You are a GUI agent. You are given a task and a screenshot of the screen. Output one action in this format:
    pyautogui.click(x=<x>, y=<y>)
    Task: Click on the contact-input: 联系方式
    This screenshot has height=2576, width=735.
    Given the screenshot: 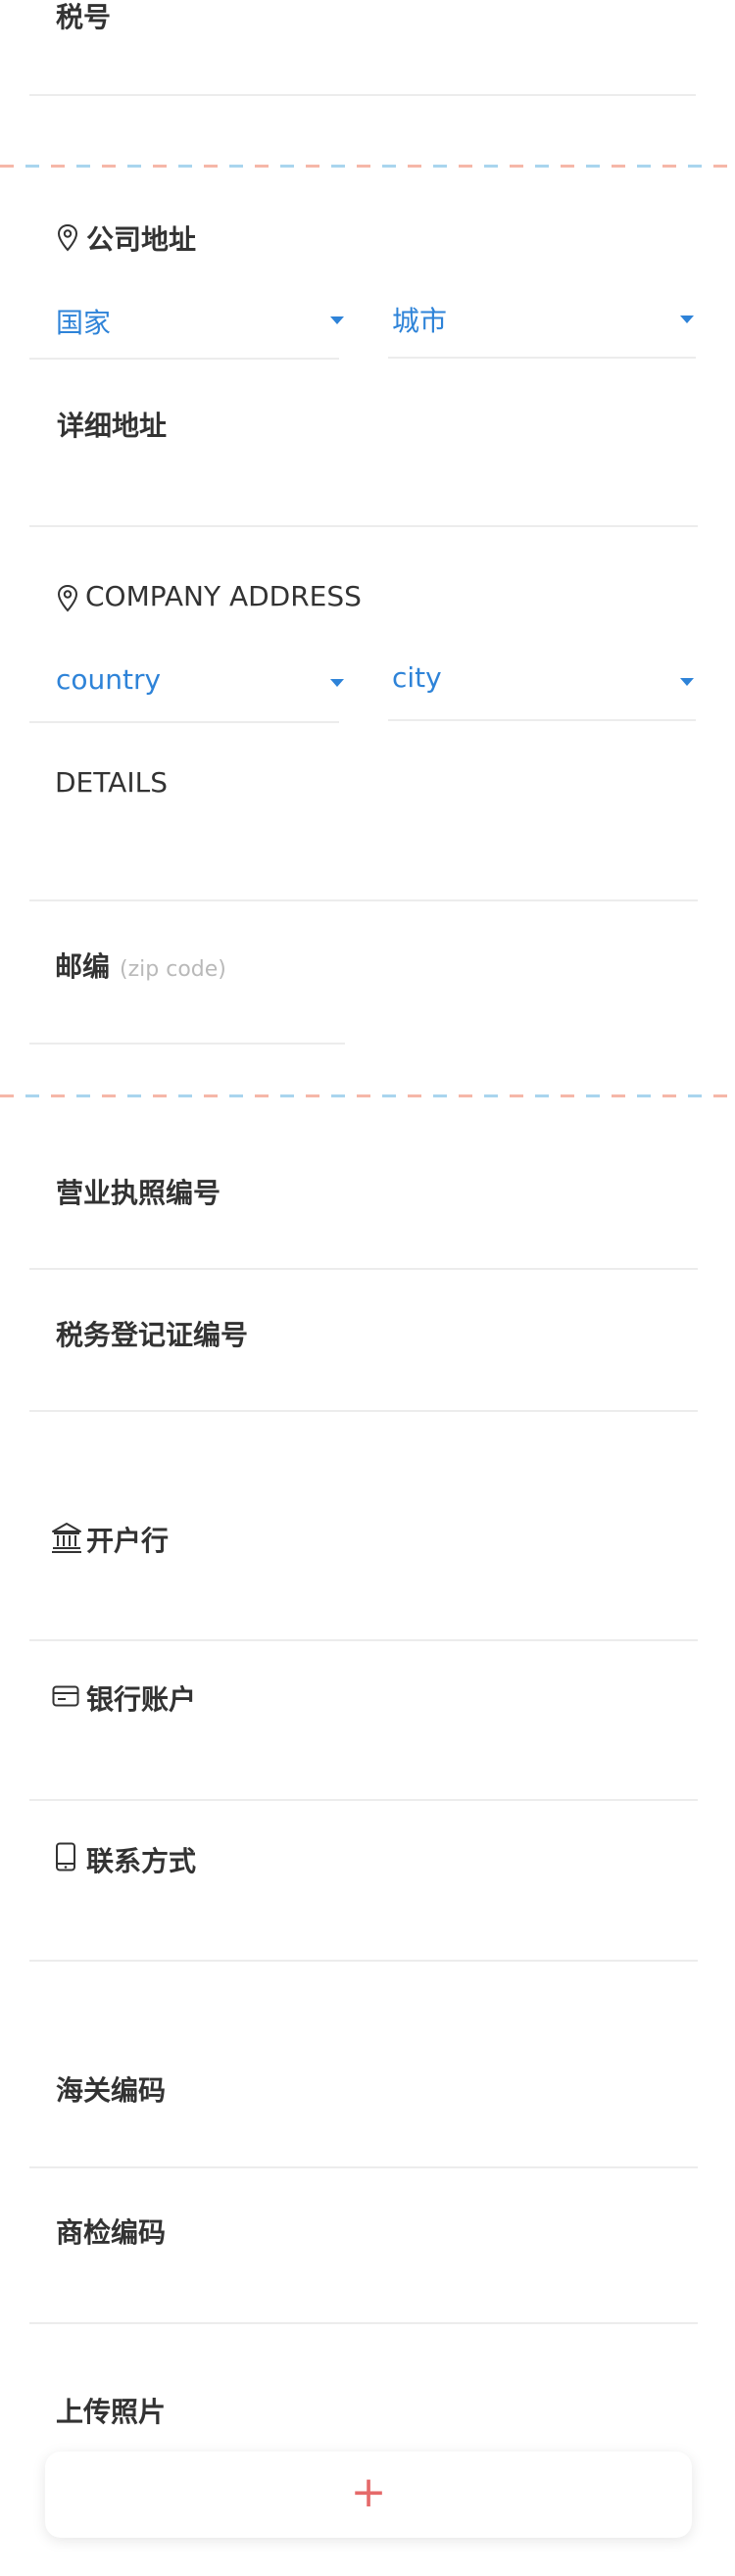 What is the action you would take?
    pyautogui.click(x=141, y=1859)
    